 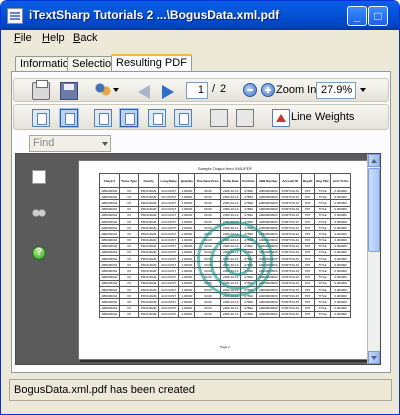 I want to click on doc-header-cell: Reg ID, so click(x=307, y=180).